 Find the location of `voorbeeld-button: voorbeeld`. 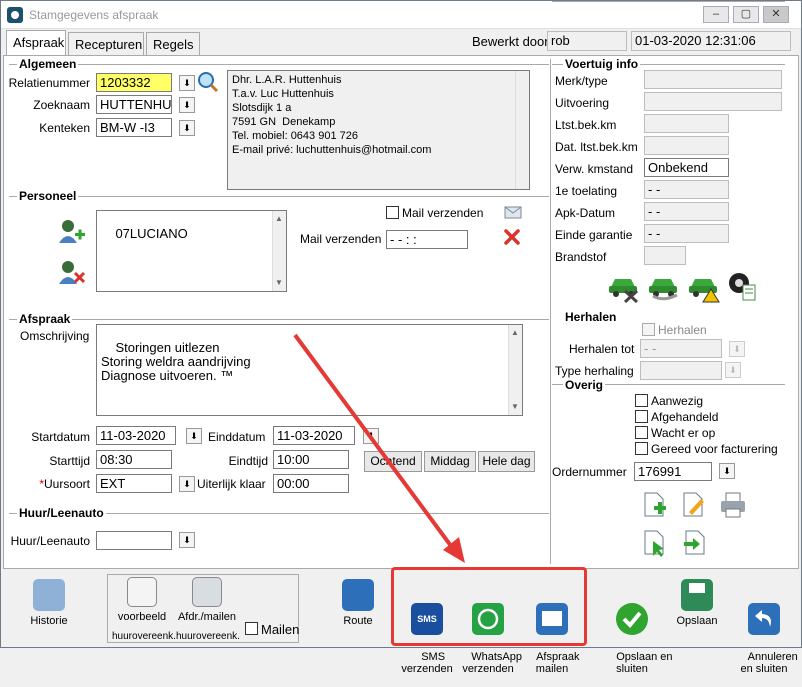

voorbeeld-button: voorbeeld is located at coordinates (142, 600).